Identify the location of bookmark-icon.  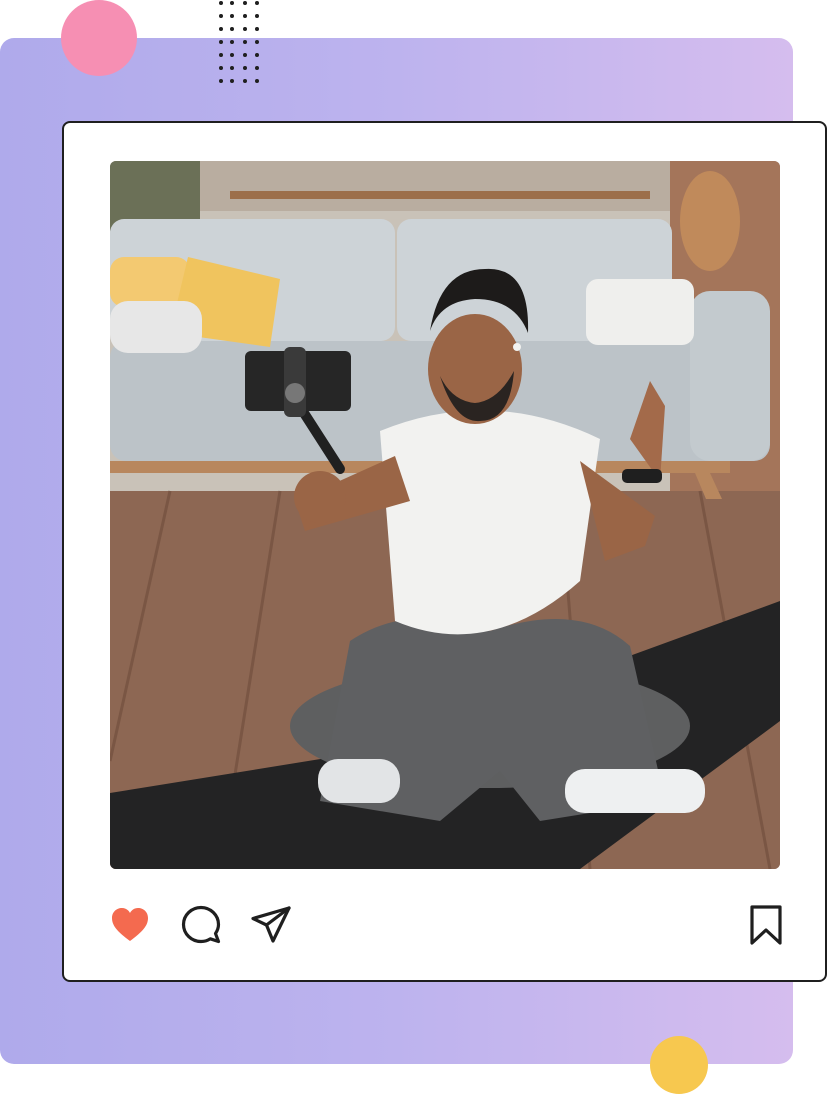
(766, 925).